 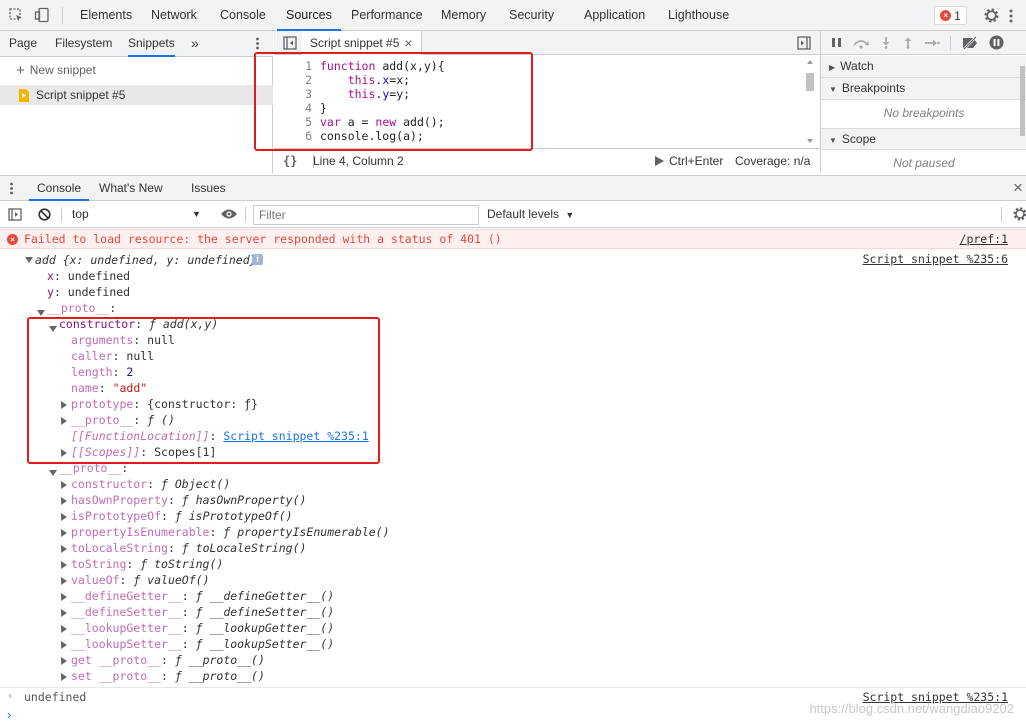 I want to click on drawer-menu-icon, so click(x=11, y=188).